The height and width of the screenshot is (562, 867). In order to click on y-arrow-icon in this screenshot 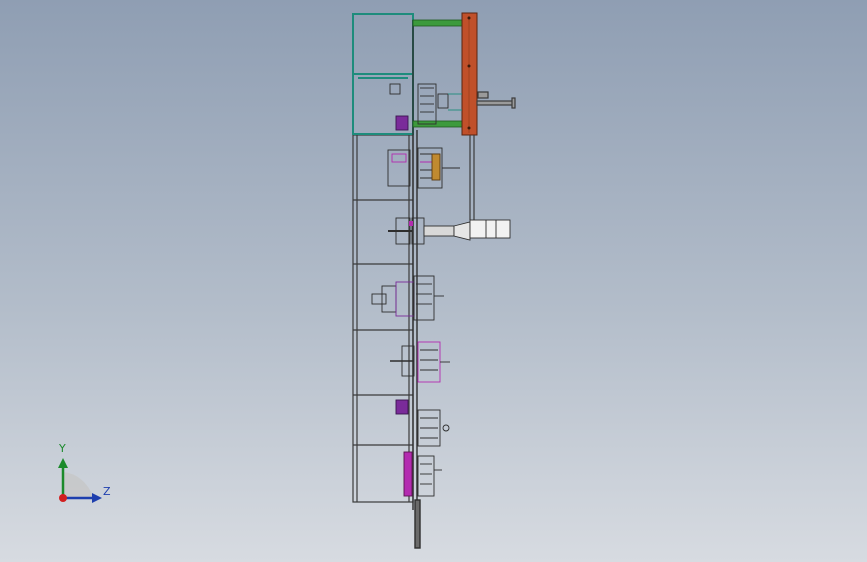, I will do `click(63, 463)`.